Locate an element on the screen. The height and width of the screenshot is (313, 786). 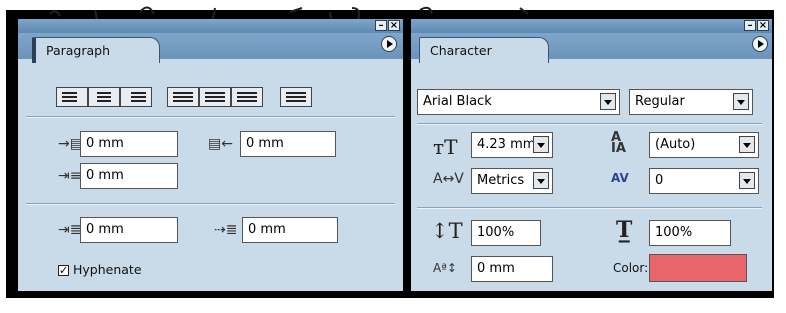
font-size-value: 4.23 mm is located at coordinates (506, 144).